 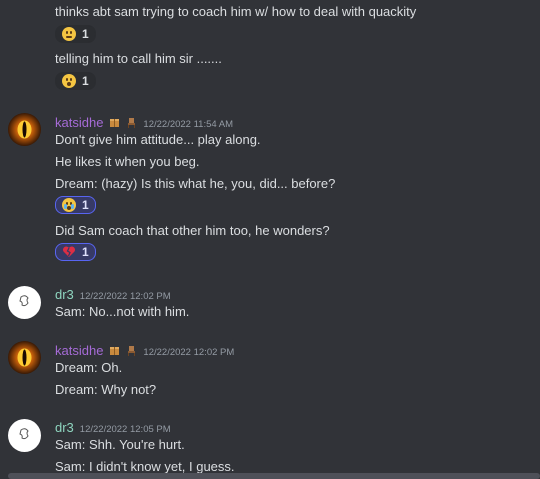 What do you see at coordinates (158, 139) in the screenshot?
I see `message-text: Don't give him attitude... play along.` at bounding box center [158, 139].